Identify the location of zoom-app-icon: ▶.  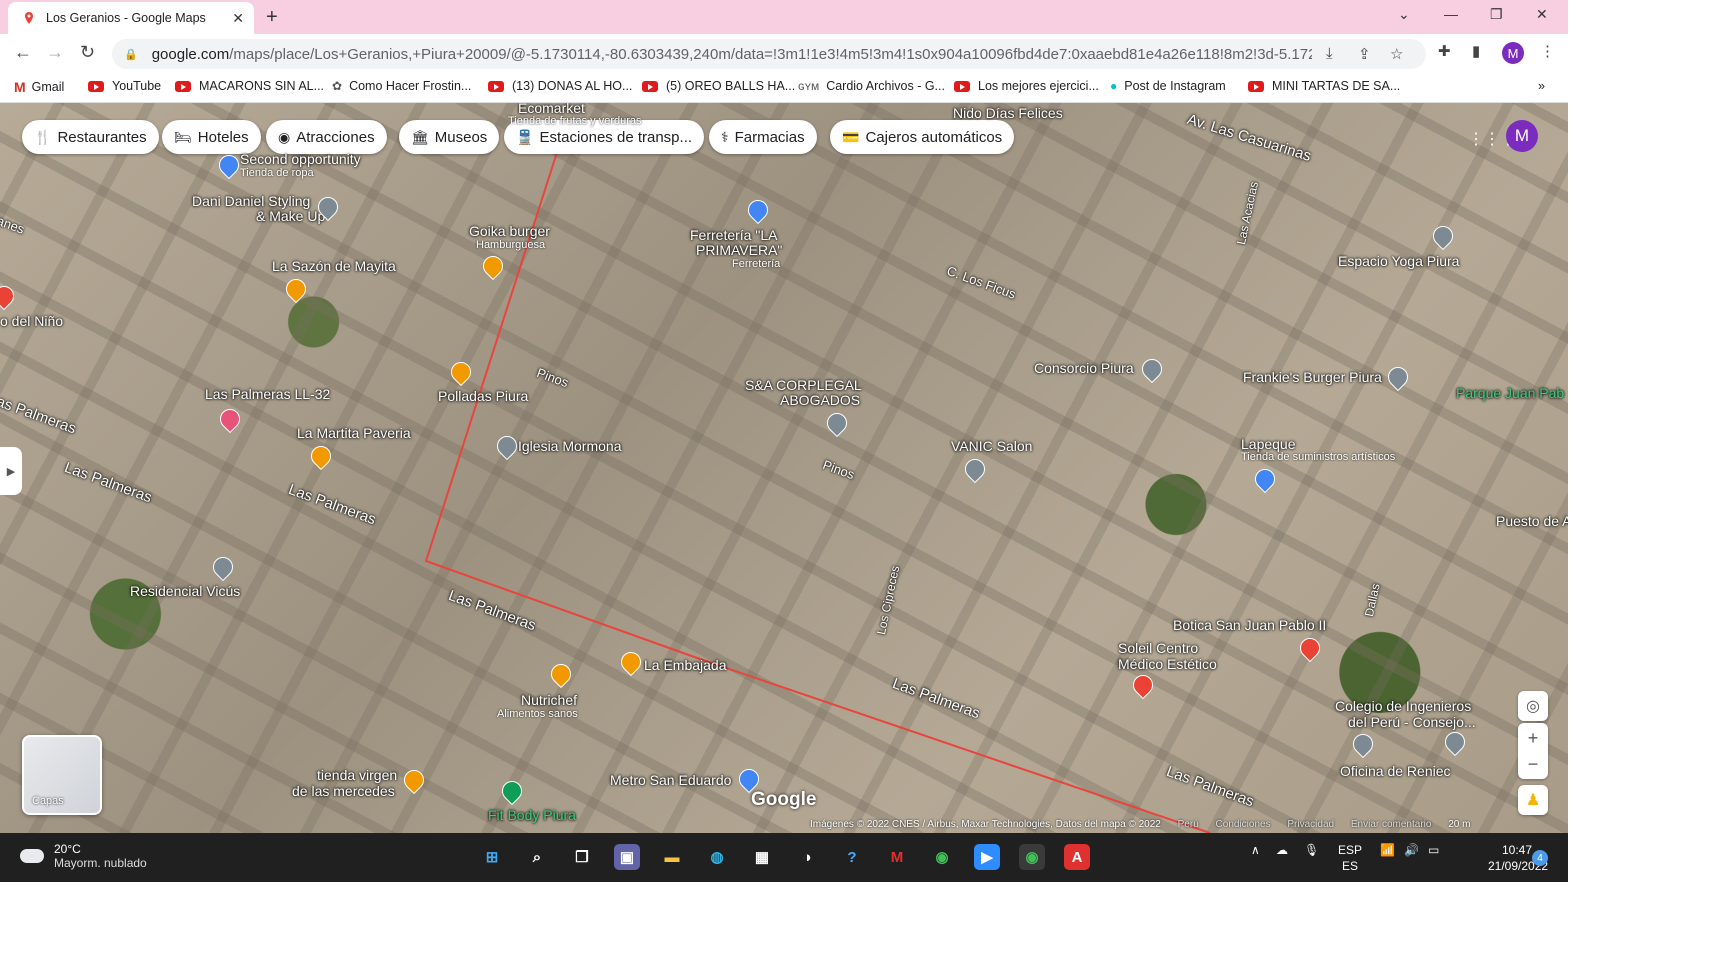
(987, 857).